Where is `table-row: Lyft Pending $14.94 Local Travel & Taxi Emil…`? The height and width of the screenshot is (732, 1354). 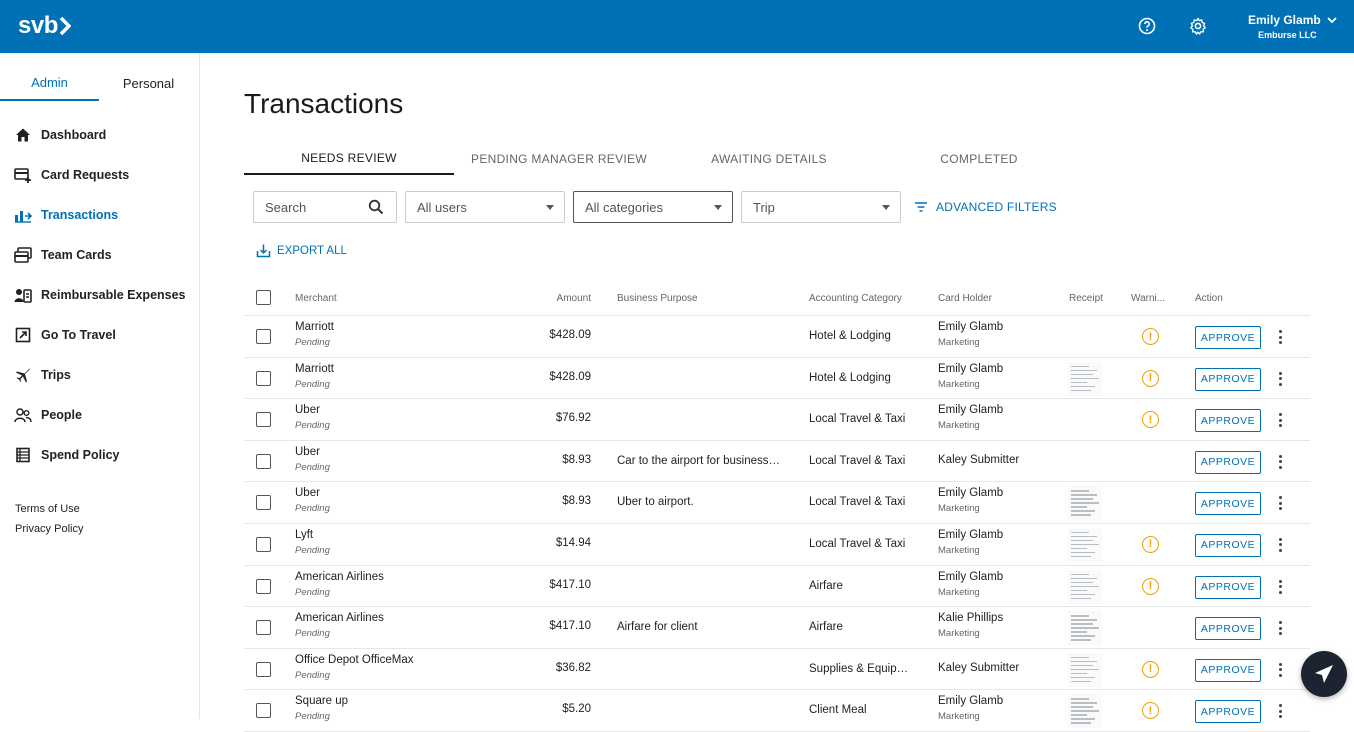
table-row: Lyft Pending $14.94 Local Travel & Taxi Emil… is located at coordinates (777, 545).